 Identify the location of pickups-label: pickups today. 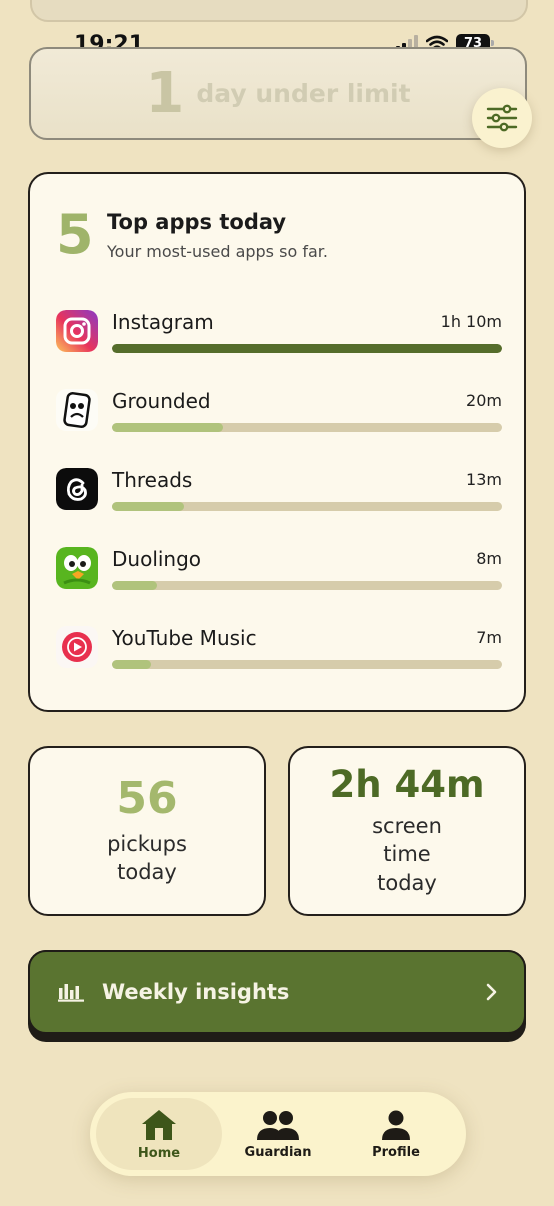
(147, 858).